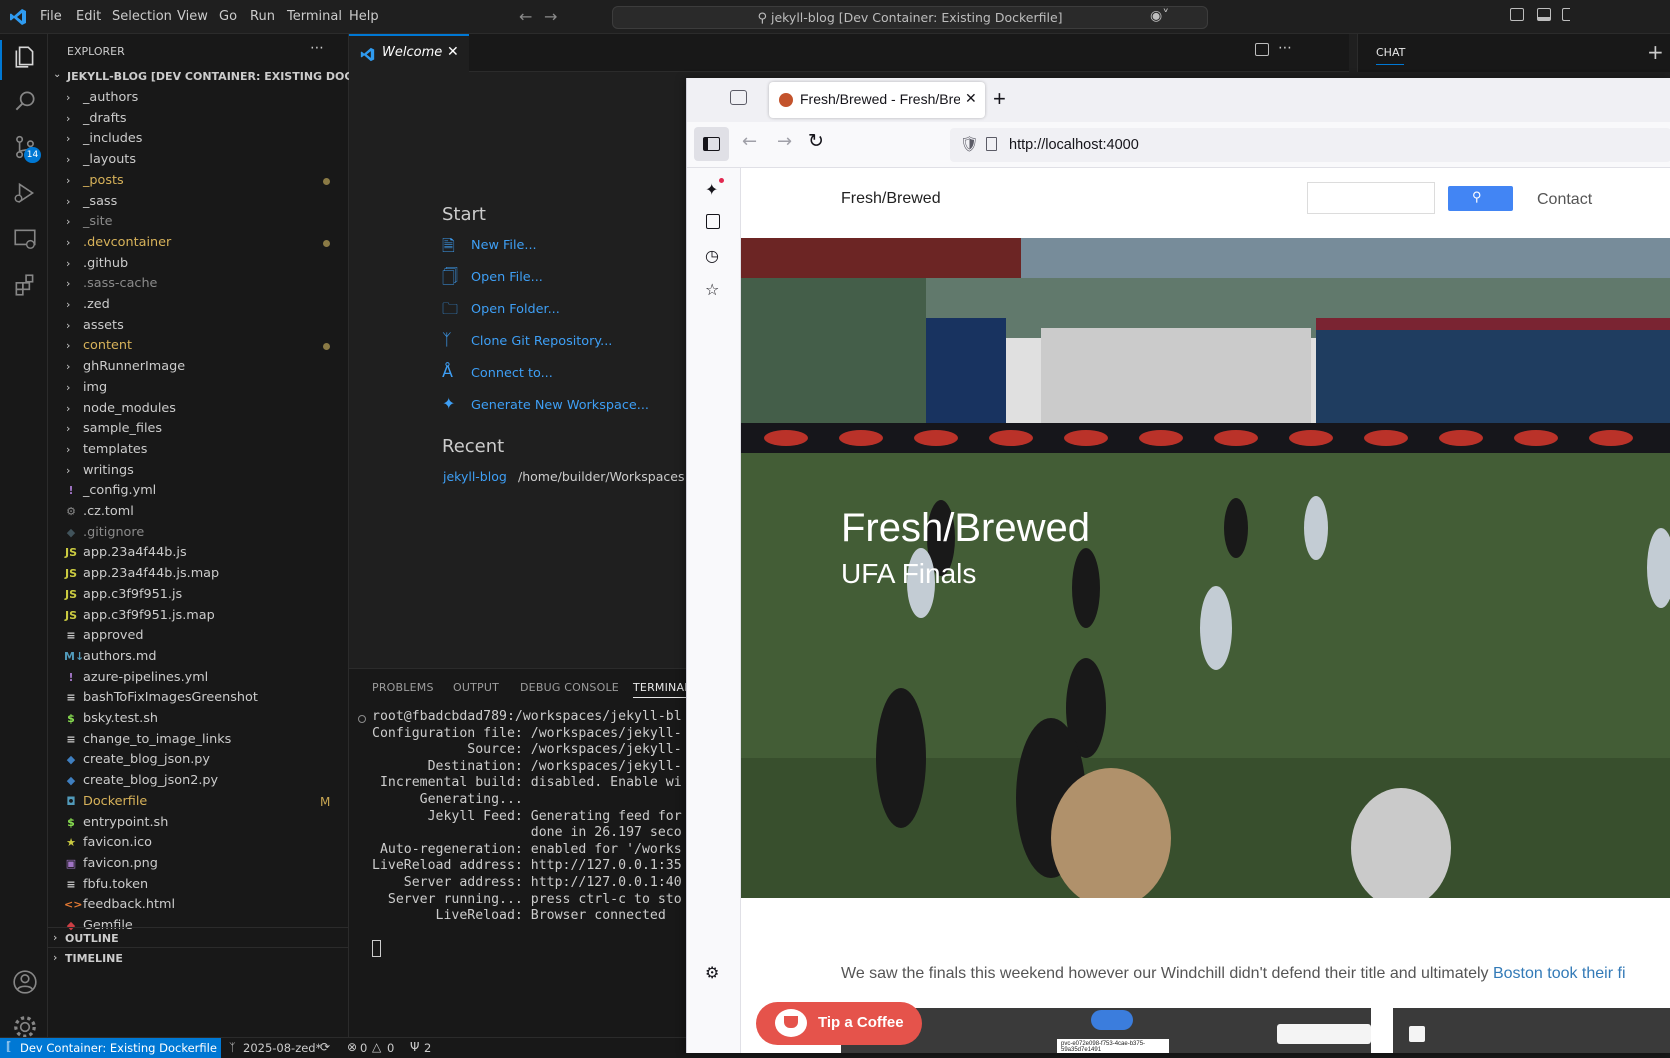 This screenshot has width=1670, height=1058. I want to click on url-bar: 🛡 http://localhost:4000, so click(1310, 145).